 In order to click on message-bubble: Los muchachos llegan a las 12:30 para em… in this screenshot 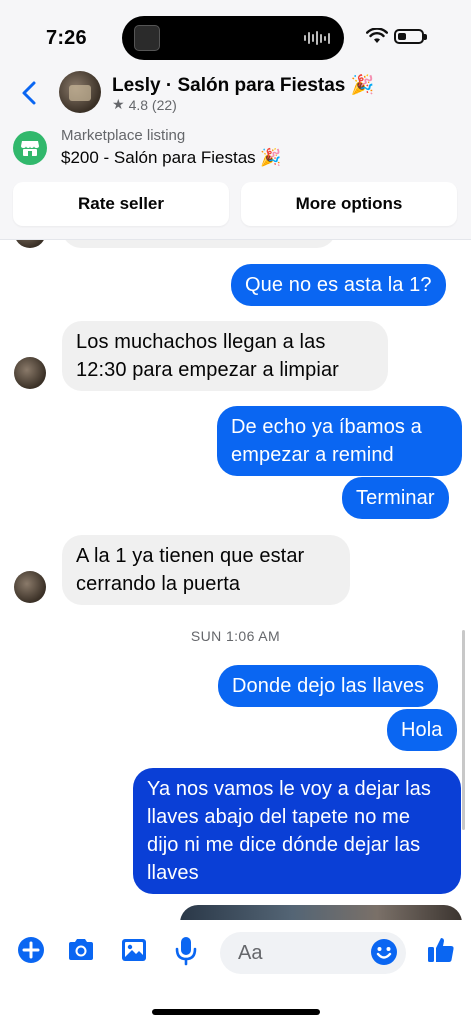, I will do `click(225, 356)`.